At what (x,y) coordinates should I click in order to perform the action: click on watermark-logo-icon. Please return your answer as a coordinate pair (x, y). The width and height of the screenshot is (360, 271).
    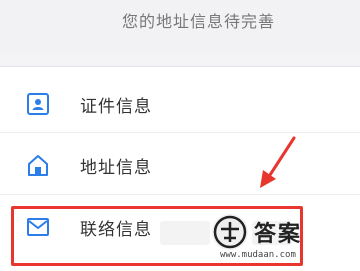
    Looking at the image, I should click on (230, 232).